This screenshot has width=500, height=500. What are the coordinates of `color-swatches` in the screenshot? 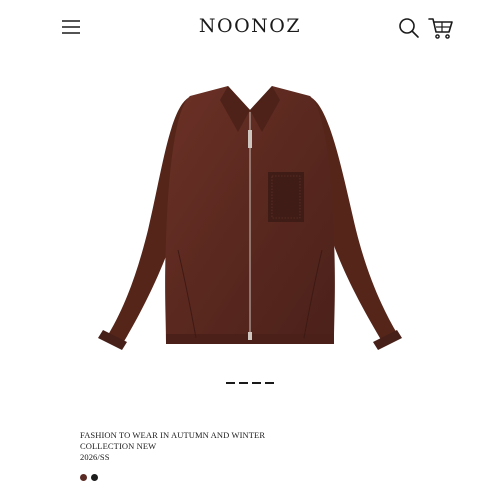 It's located at (89, 477).